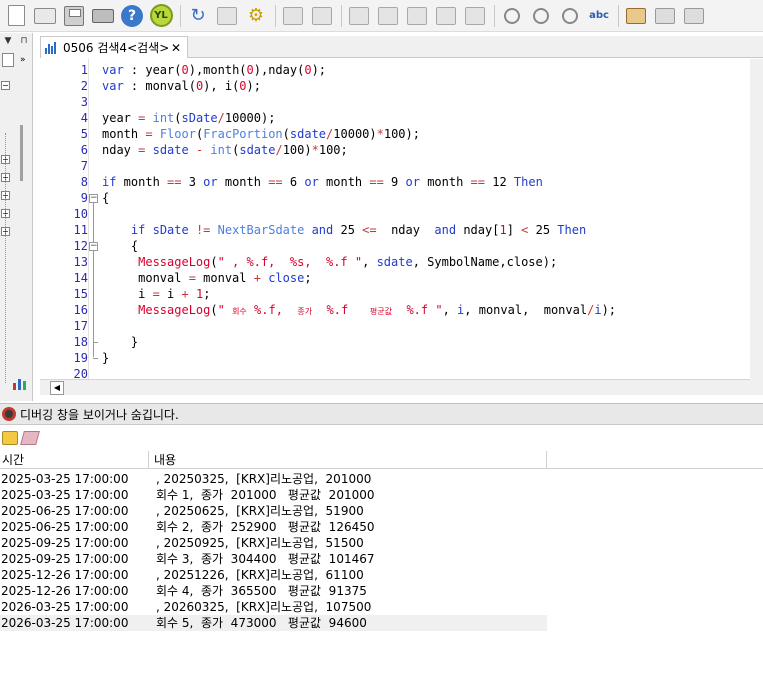  Describe the element at coordinates (395, 70) in the screenshot. I see `code-line: 1 var : year(0),month(0),nday(0);` at that location.